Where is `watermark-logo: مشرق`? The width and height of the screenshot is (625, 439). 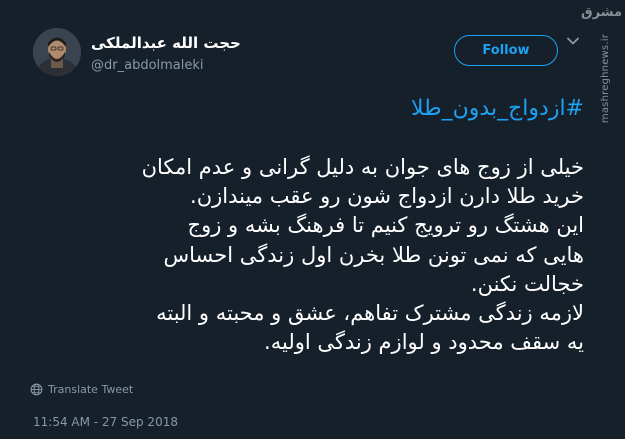 watermark-logo: مشرق is located at coordinates (601, 12).